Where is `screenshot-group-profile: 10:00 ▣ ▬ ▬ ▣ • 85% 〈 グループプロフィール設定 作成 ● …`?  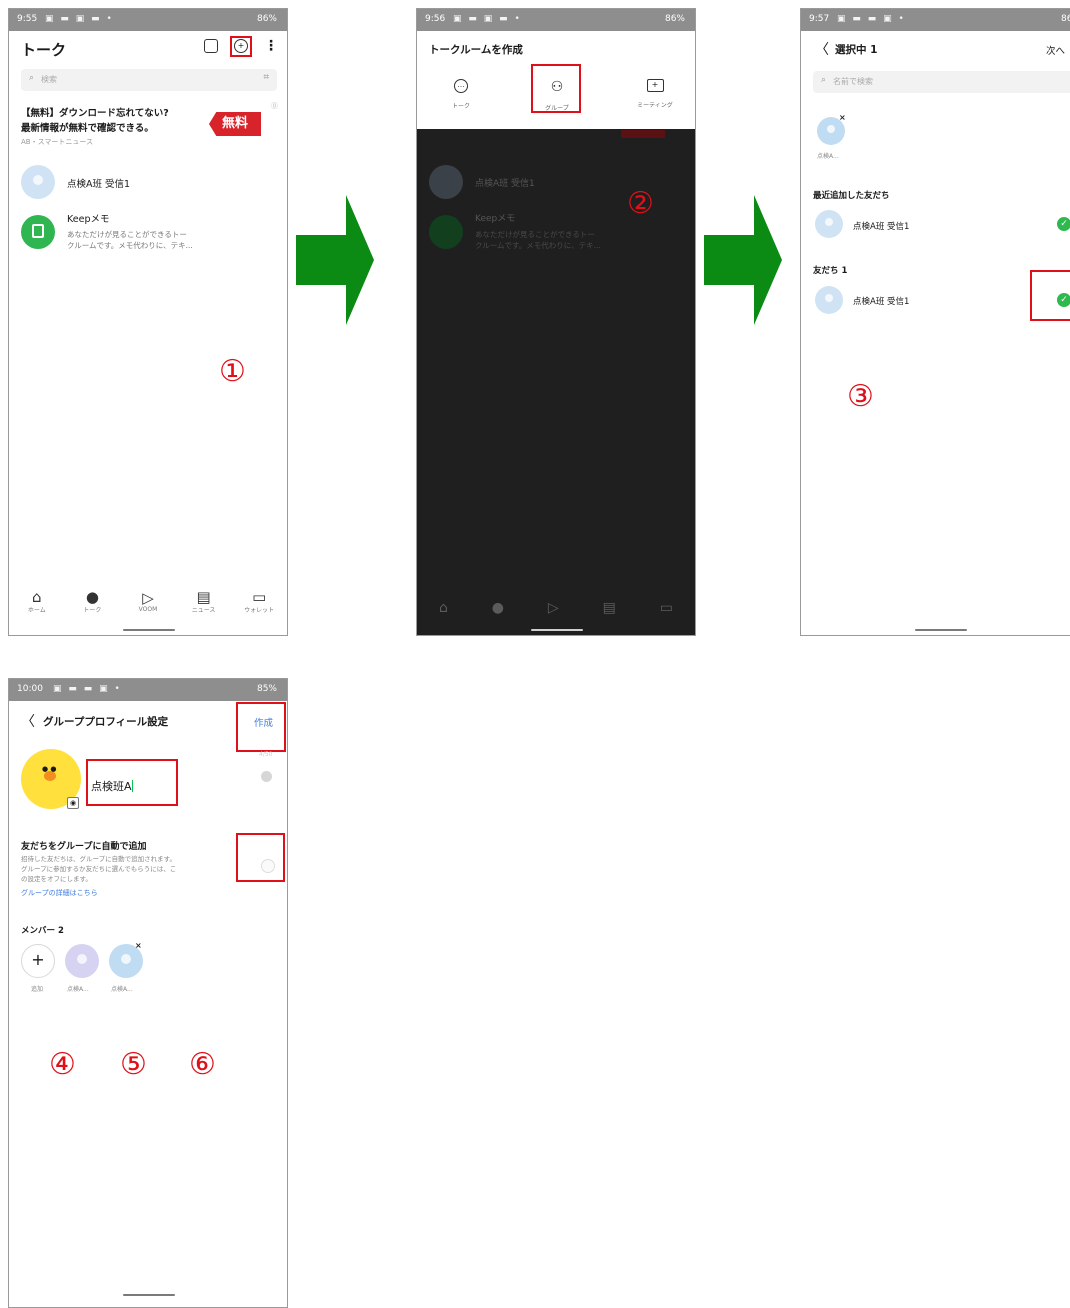
screenshot-group-profile: 10:00 ▣ ▬ ▬ ▣ • 85% 〈 グループプロフィール設定 作成 ● … is located at coordinates (148, 993).